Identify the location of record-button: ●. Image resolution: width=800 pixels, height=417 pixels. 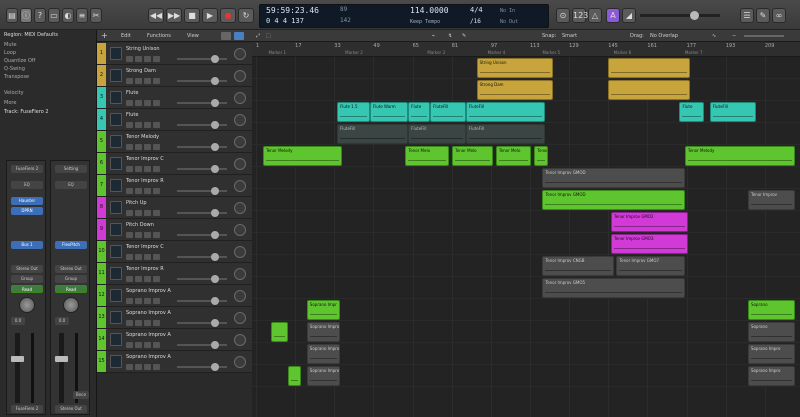
(228, 15).